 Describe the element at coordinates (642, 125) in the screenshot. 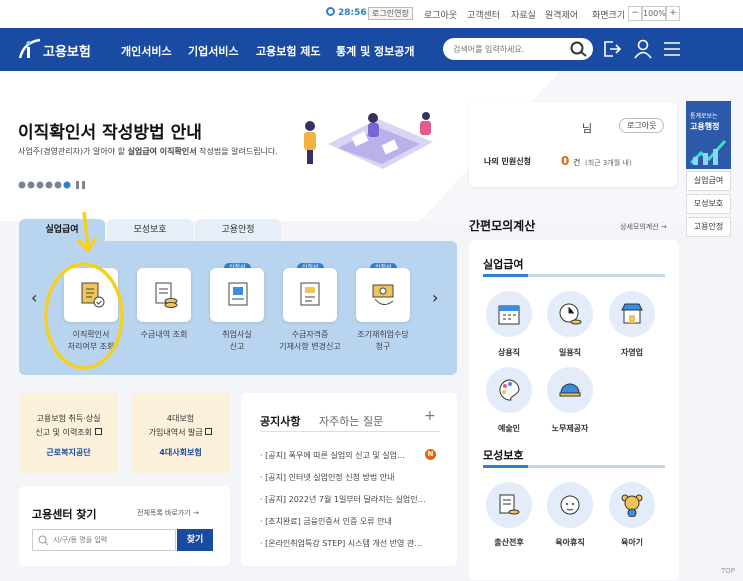

I see `card-logout-button: 로그아웃` at that location.